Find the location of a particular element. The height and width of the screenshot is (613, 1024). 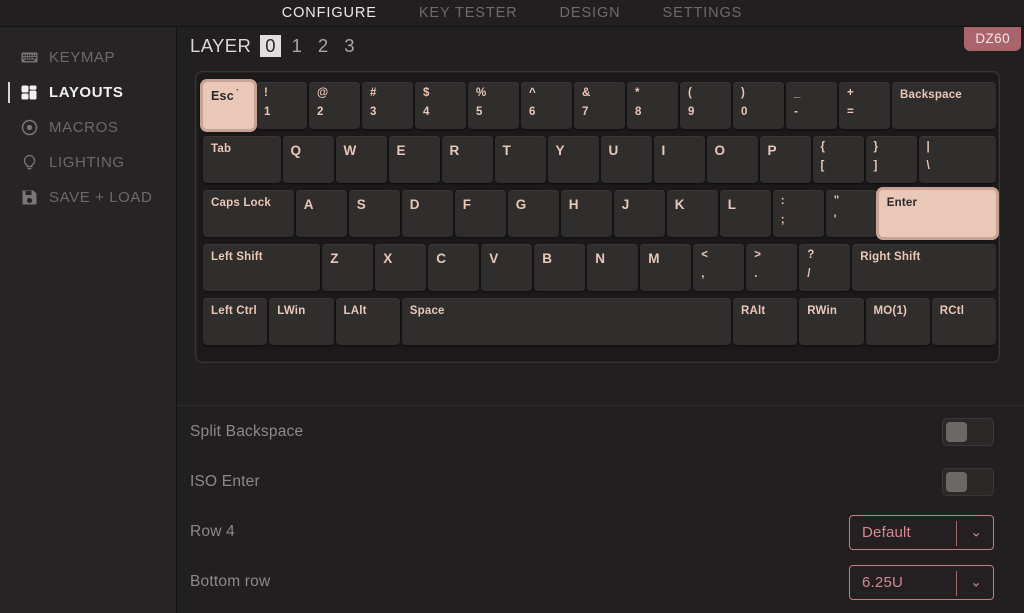

key-ralt: RAlt is located at coordinates (765, 321).